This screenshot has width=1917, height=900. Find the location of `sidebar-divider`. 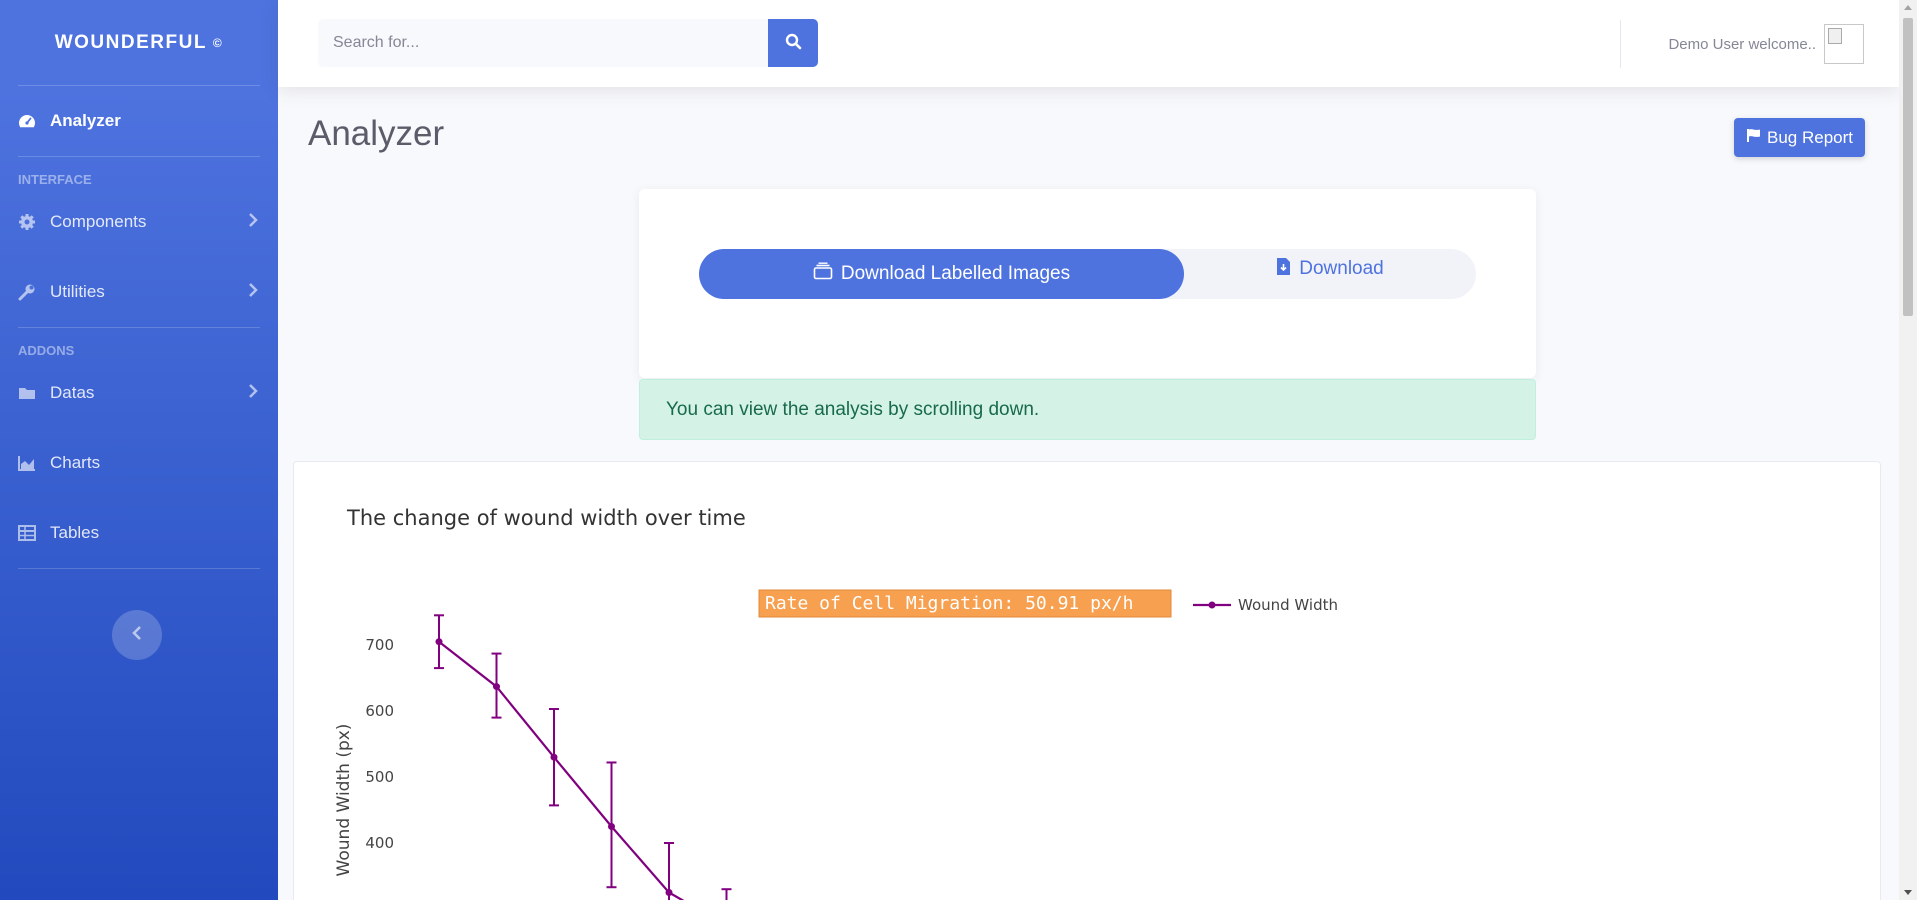

sidebar-divider is located at coordinates (139, 568).